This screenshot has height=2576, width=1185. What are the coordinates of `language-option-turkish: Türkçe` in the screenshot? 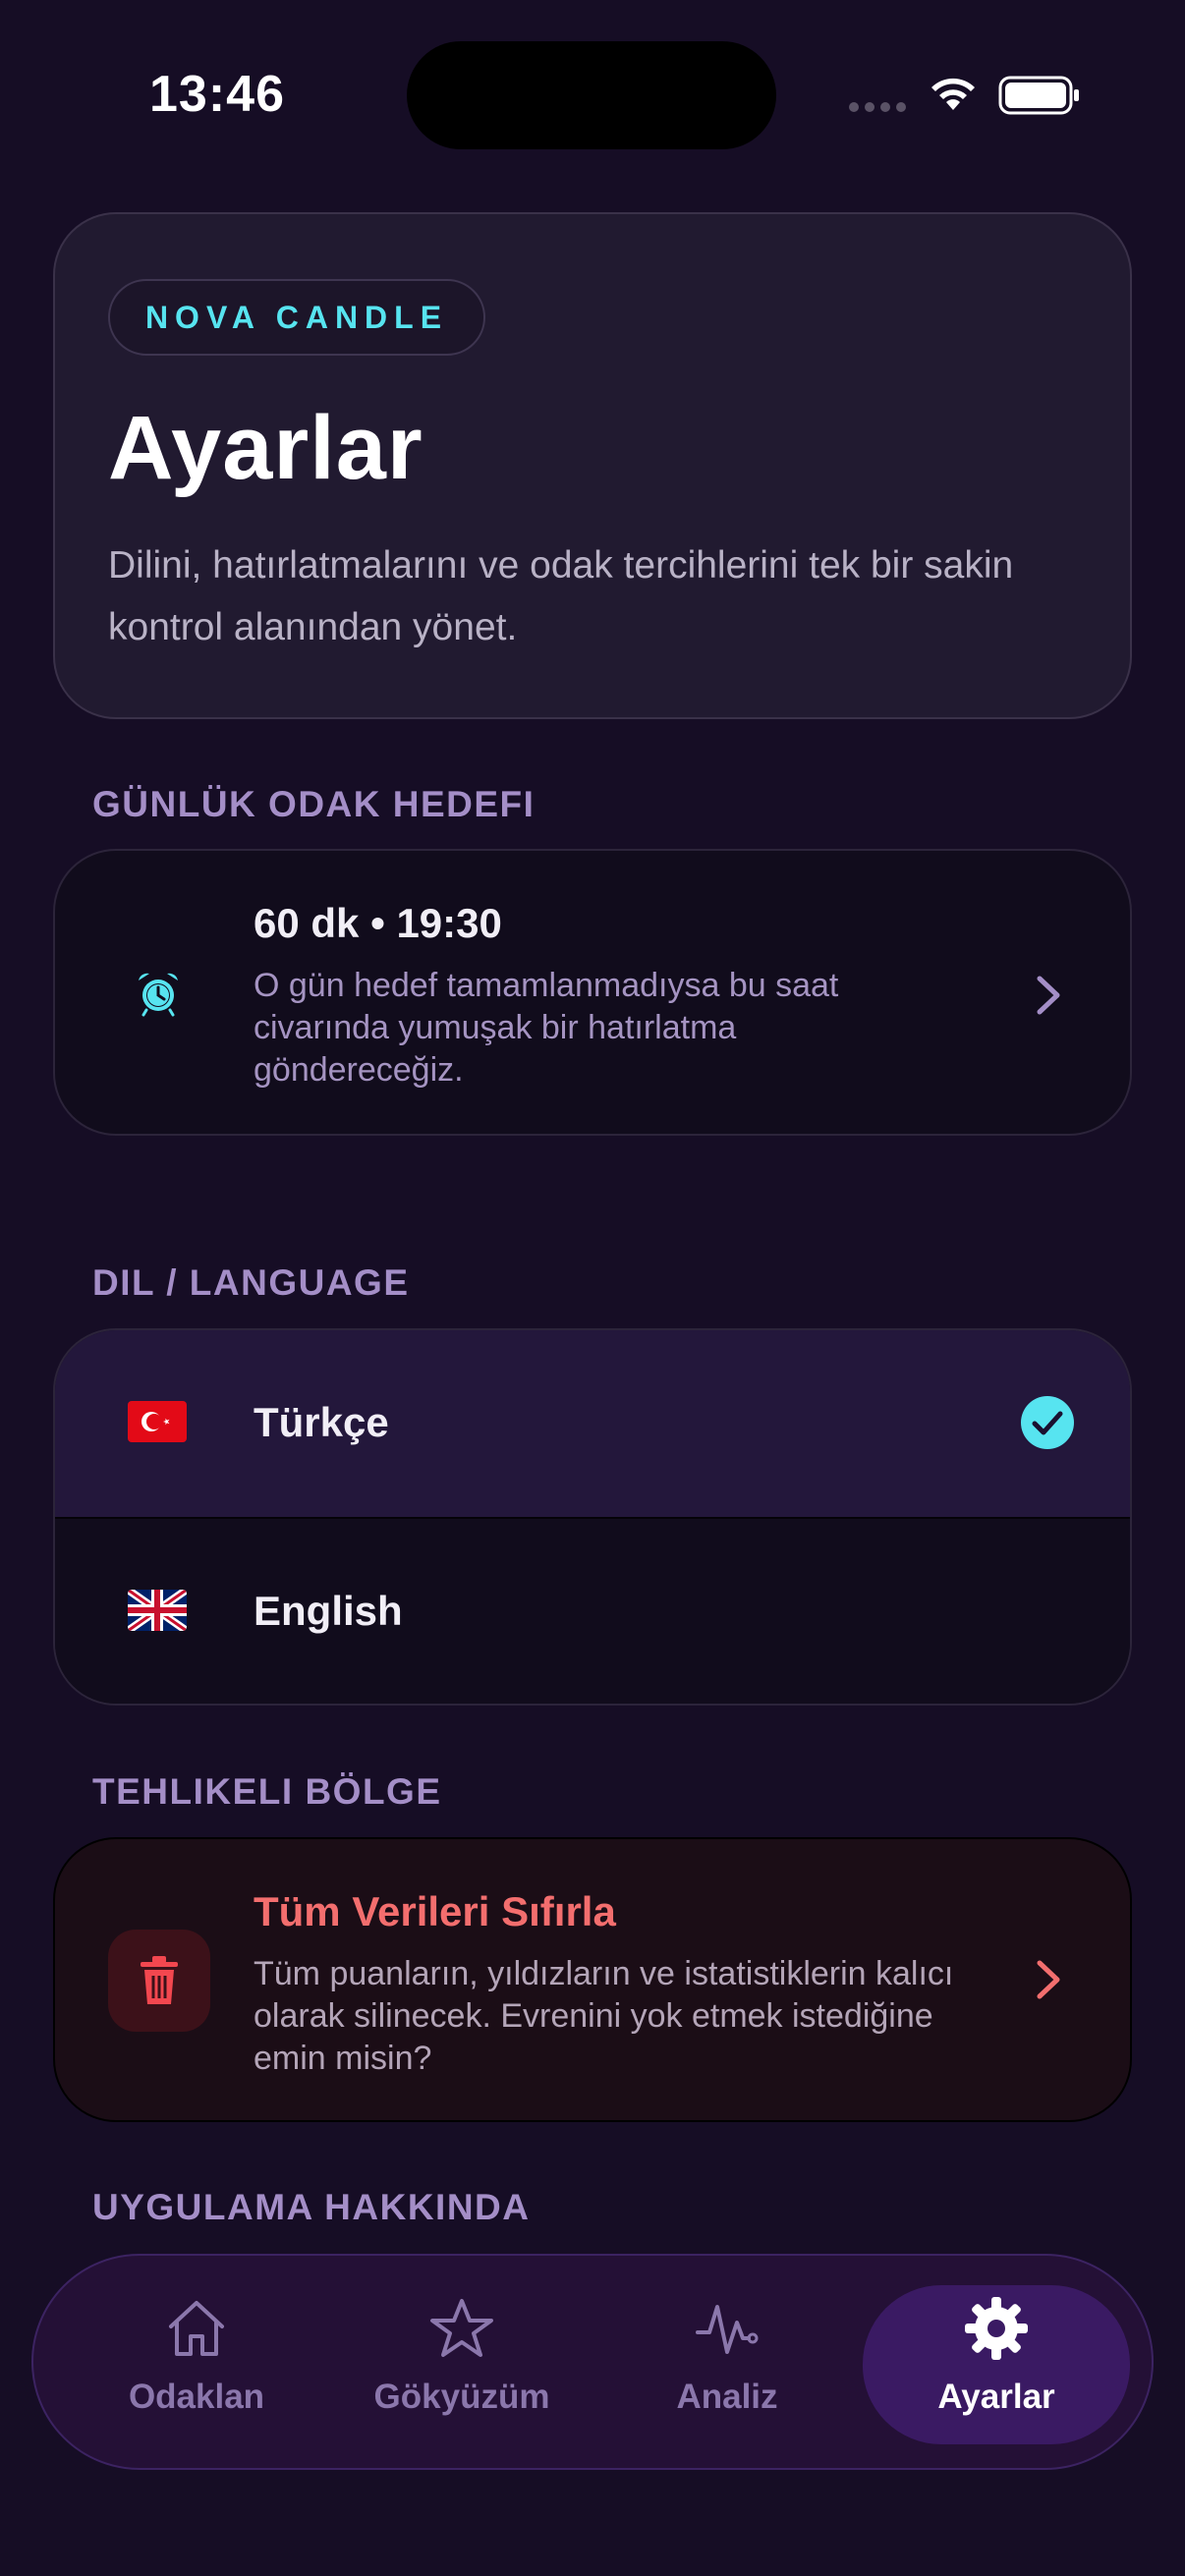 It's located at (592, 1423).